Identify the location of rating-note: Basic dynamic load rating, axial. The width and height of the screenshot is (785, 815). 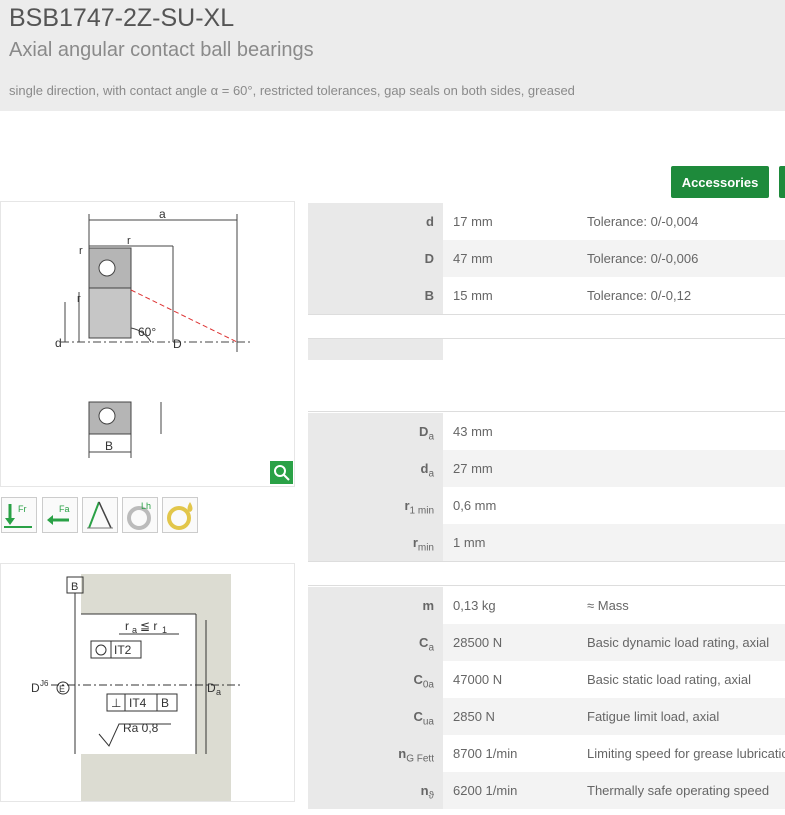
(678, 642).